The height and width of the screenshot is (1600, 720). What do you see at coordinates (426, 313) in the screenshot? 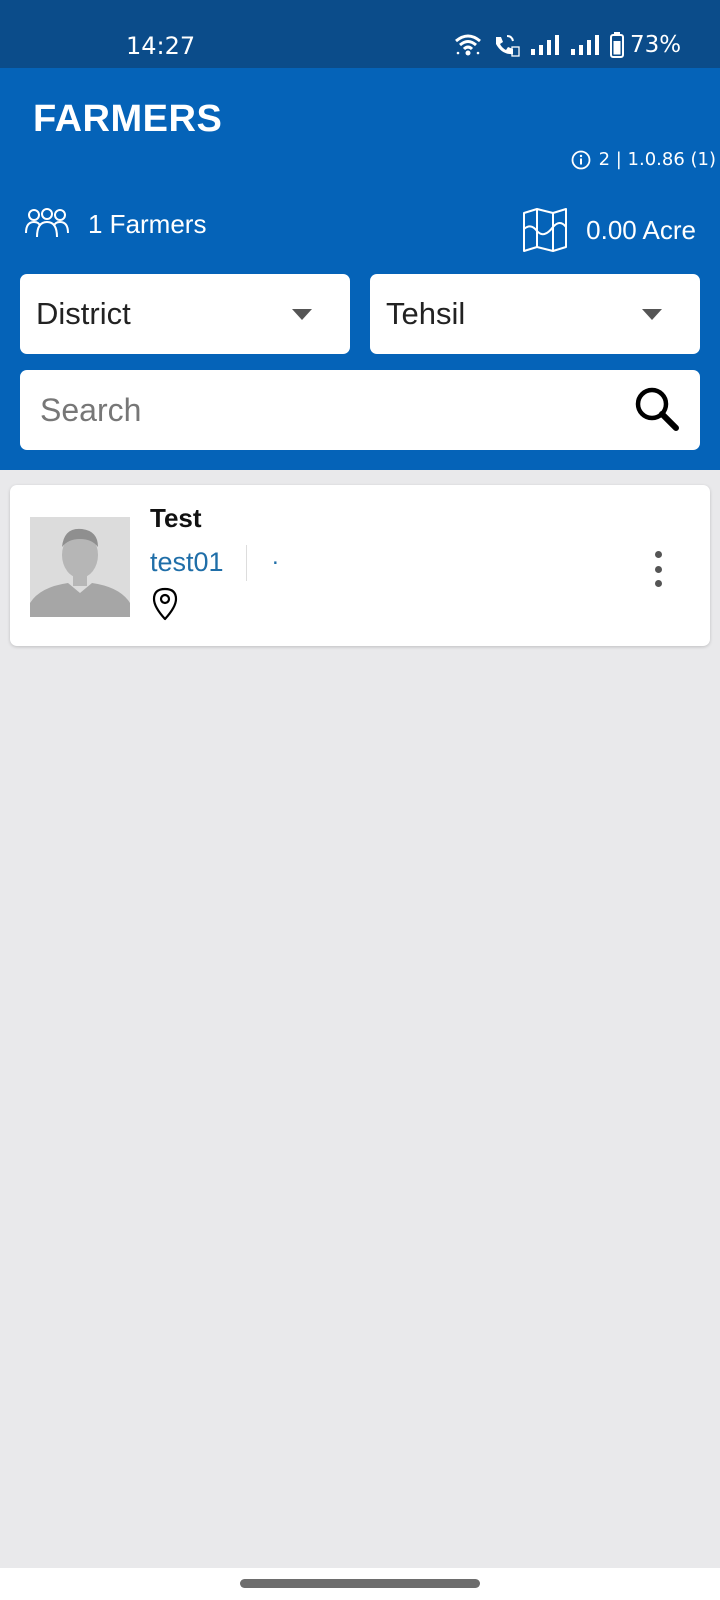
I see `tehsil-label: Tehsil` at bounding box center [426, 313].